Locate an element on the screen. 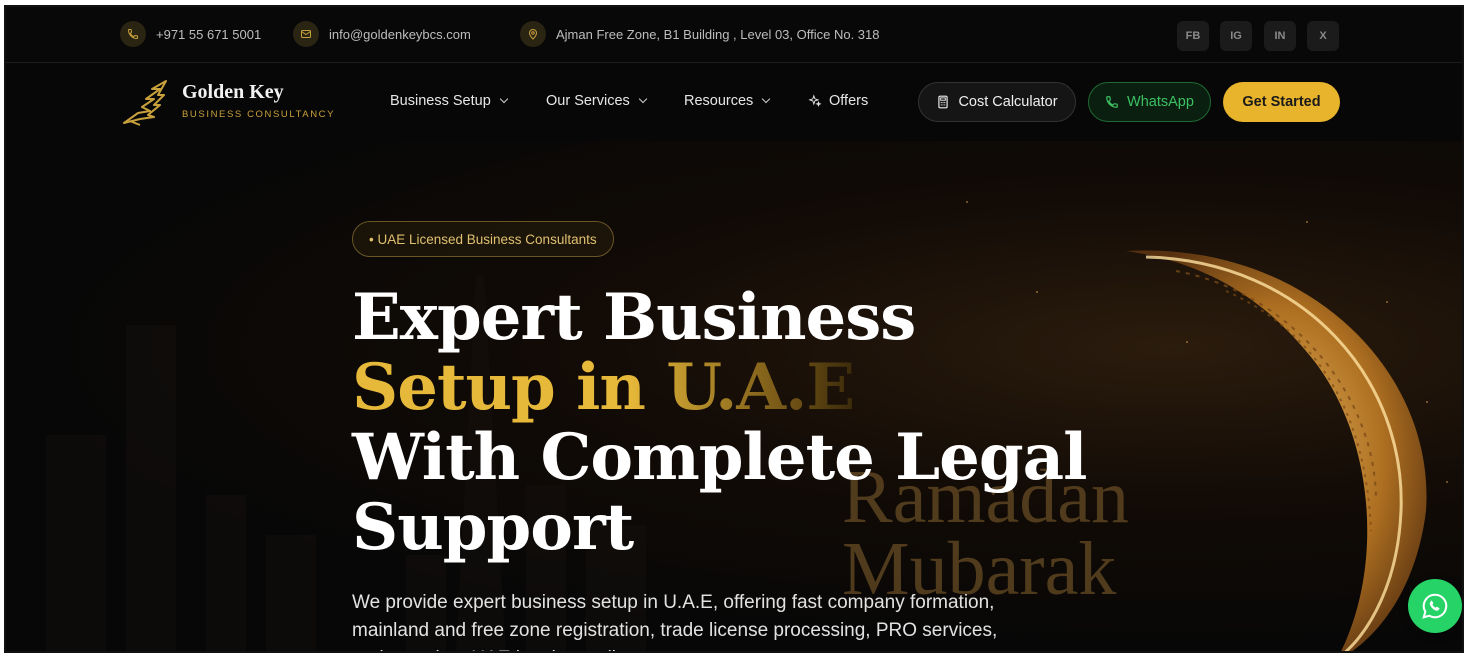 The image size is (1468, 655). get-started-button: Get Started is located at coordinates (1281, 102).